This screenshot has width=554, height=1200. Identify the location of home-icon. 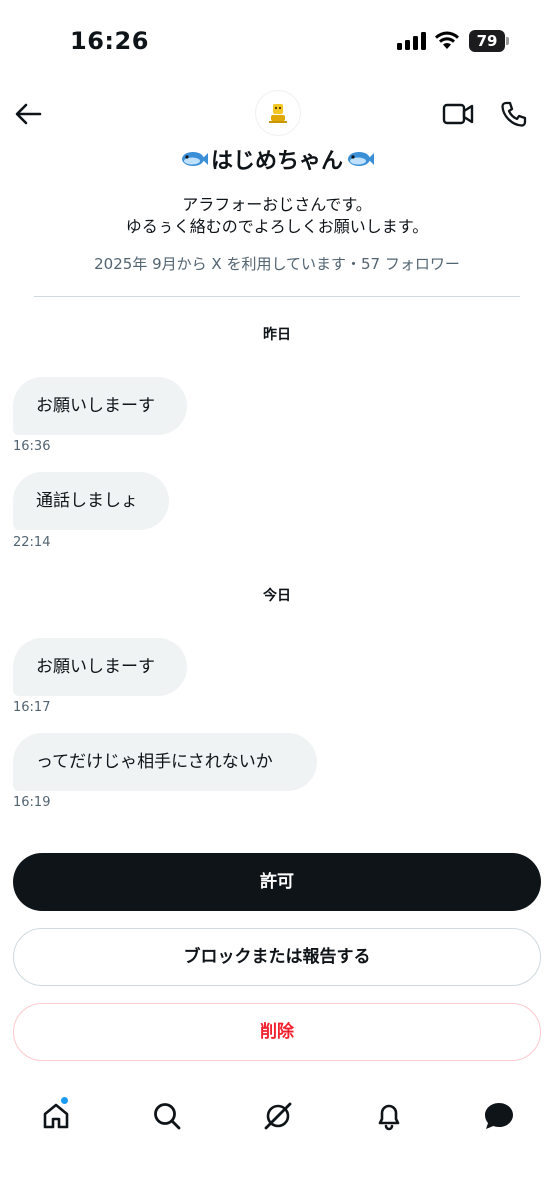
(56, 1116).